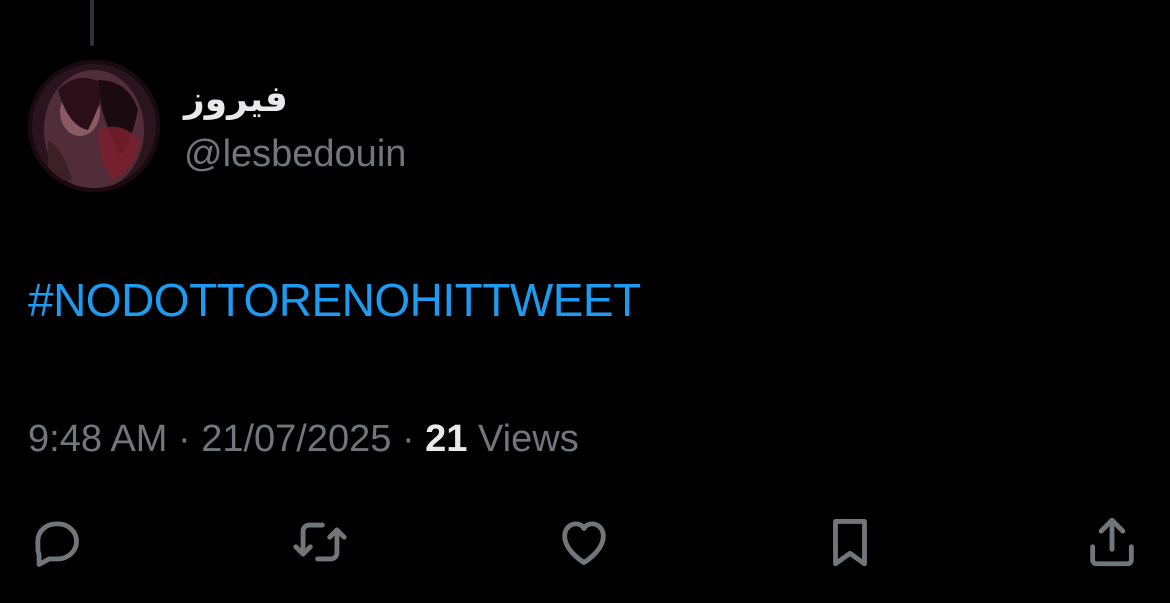  What do you see at coordinates (236, 100) in the screenshot?
I see `author-display-name: فيروز` at bounding box center [236, 100].